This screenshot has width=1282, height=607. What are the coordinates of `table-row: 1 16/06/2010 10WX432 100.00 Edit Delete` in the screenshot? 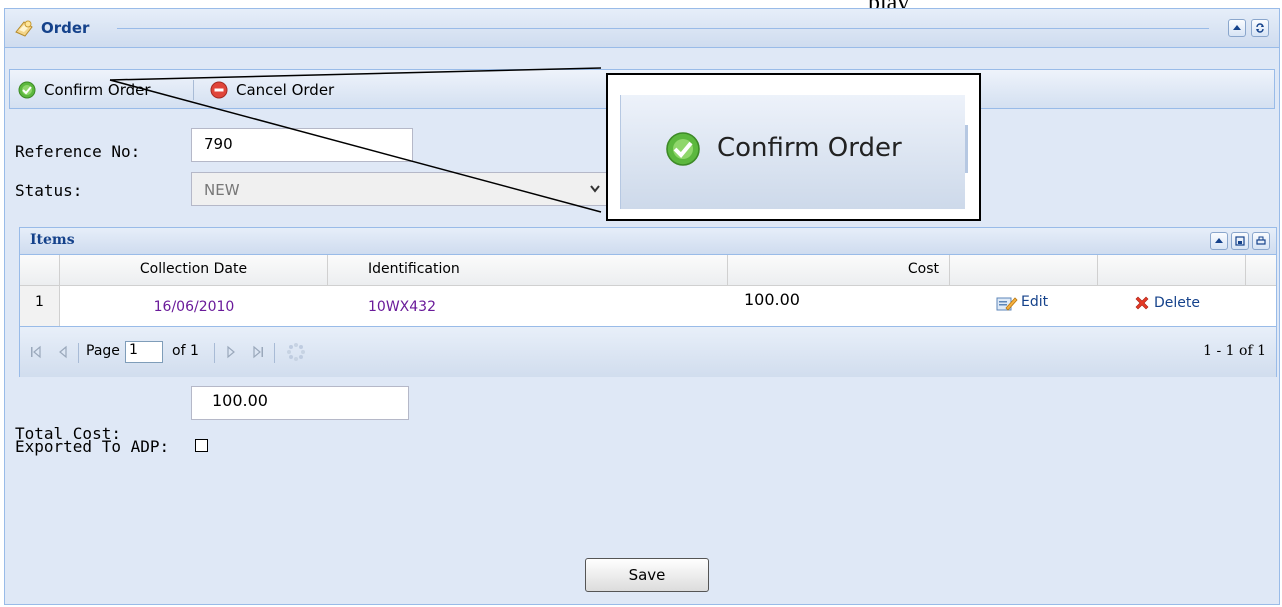 It's located at (648, 306).